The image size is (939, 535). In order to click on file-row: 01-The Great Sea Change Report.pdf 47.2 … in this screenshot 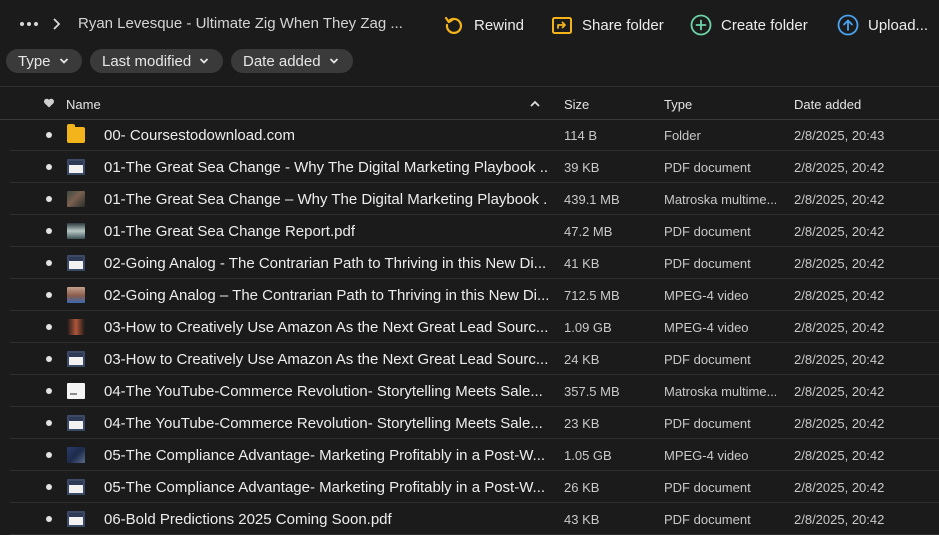, I will do `click(469, 231)`.